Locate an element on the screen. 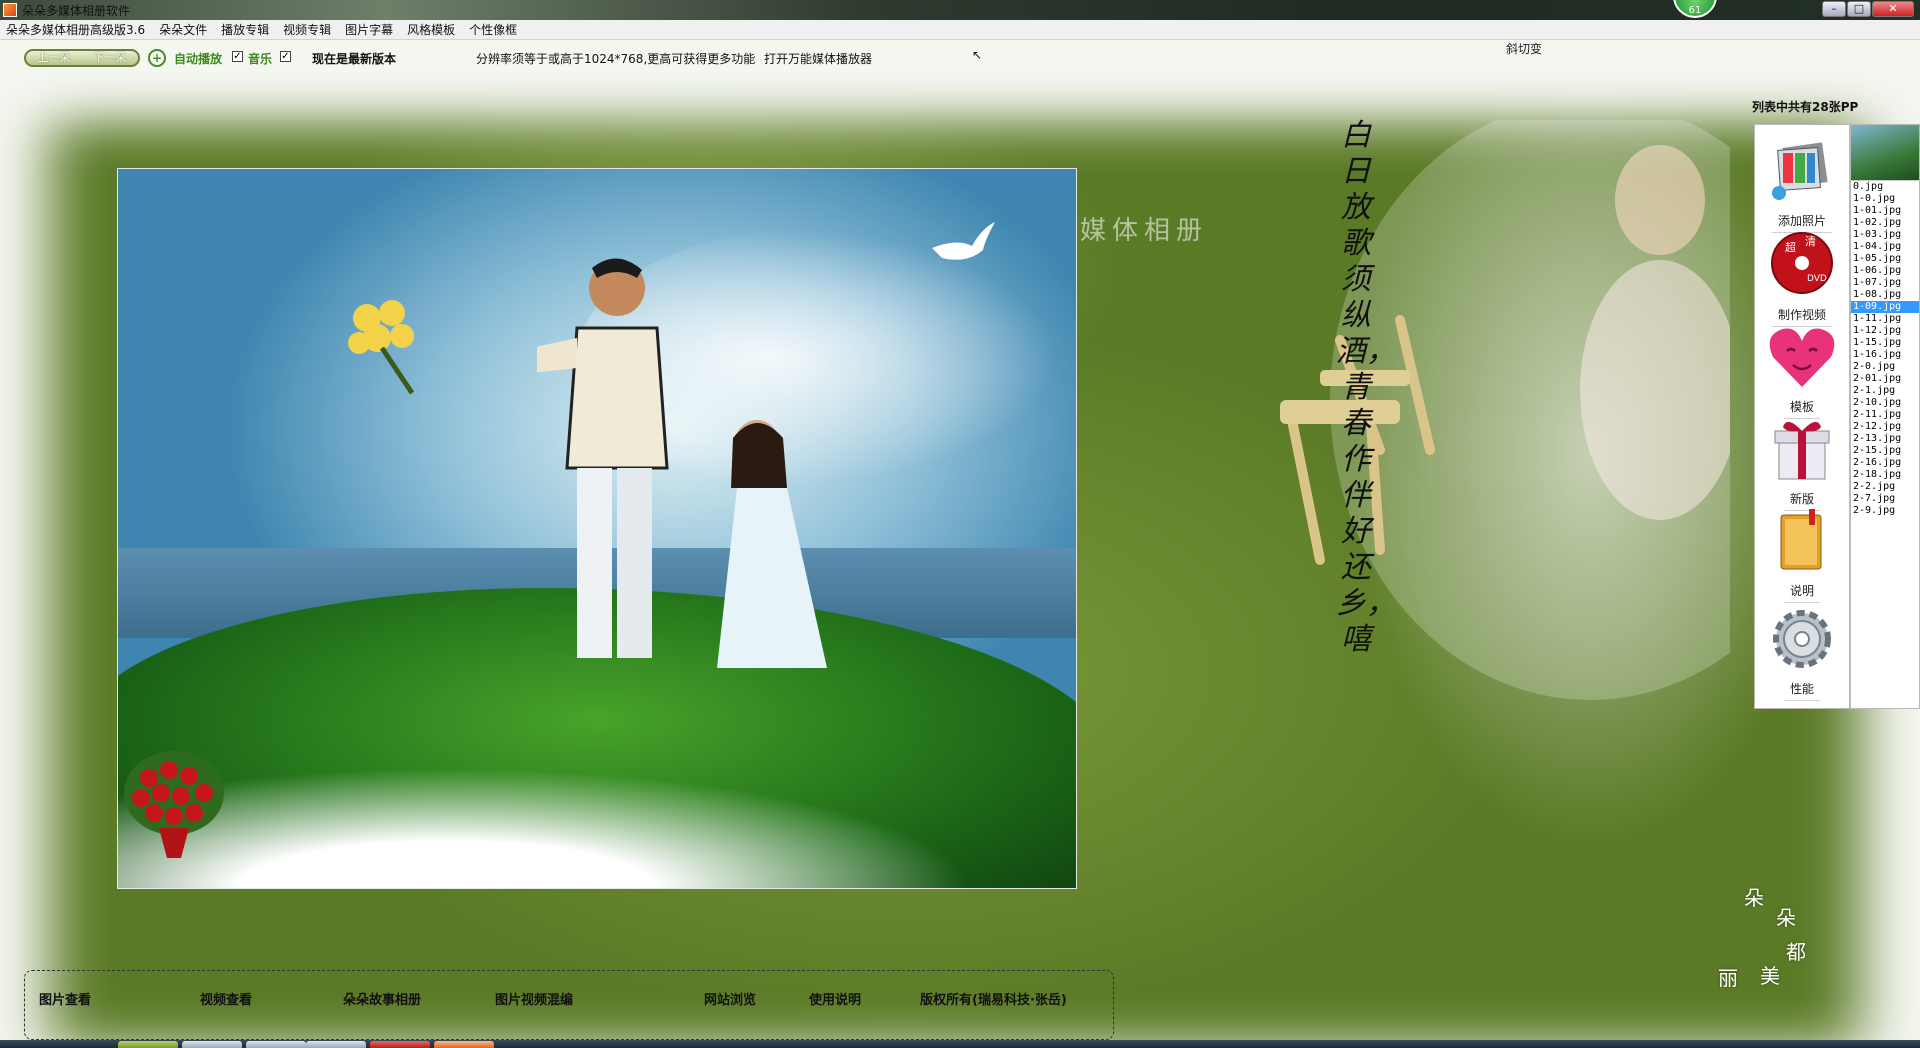  zoom-icon: + is located at coordinates (157, 58).